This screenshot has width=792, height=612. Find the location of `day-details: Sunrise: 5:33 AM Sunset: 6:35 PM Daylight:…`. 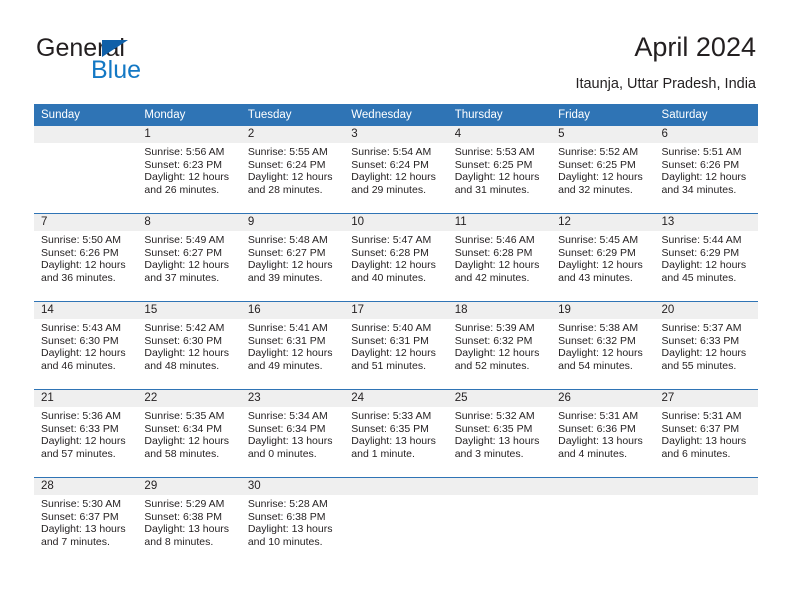

day-details: Sunrise: 5:33 AM Sunset: 6:35 PM Daylight:… is located at coordinates (395, 433).